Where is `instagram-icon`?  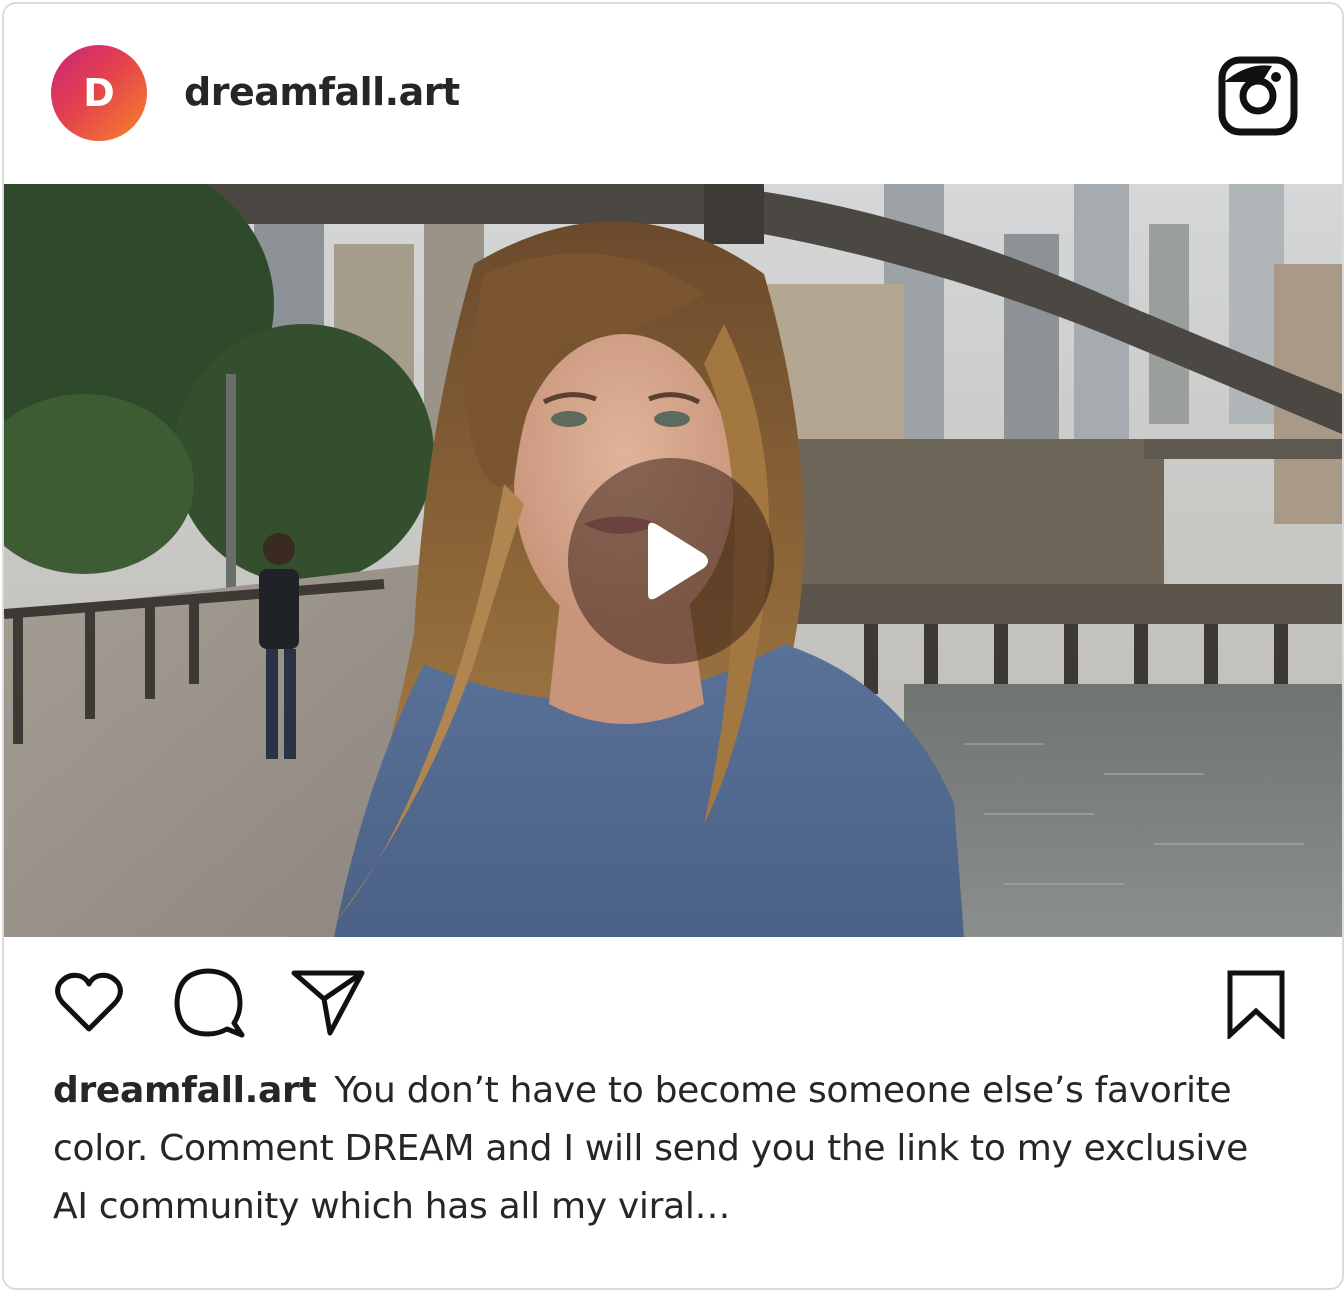 instagram-icon is located at coordinates (1258, 96).